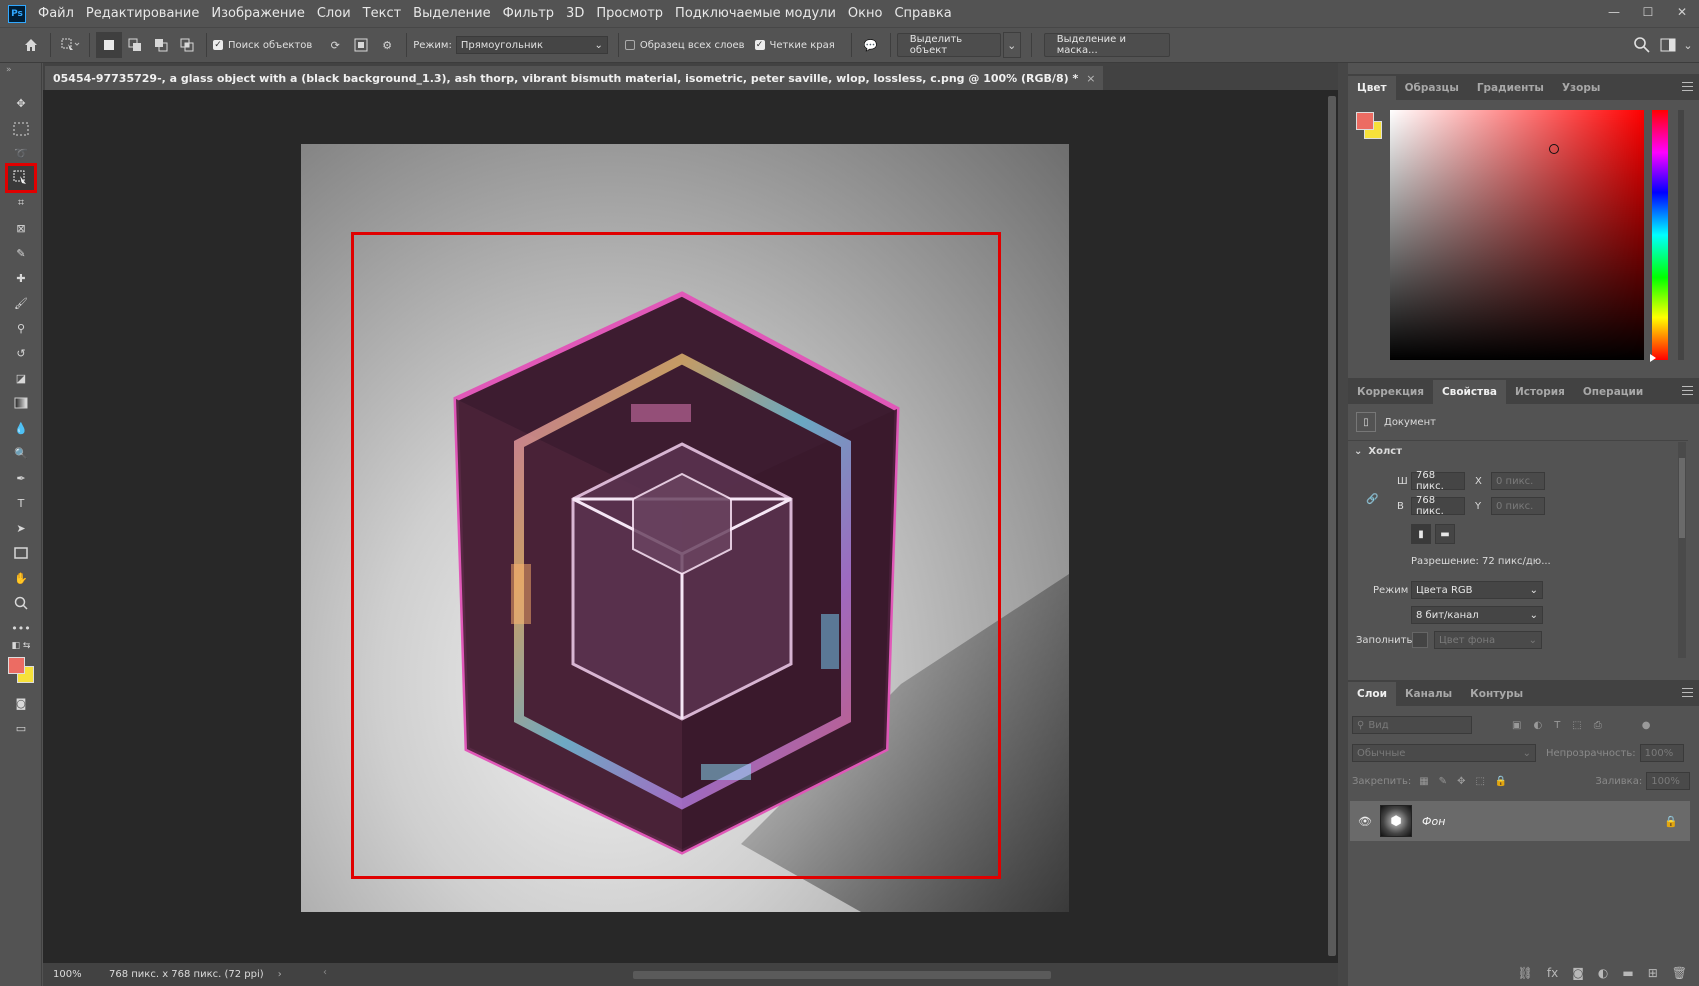  I want to click on x-input: 0 пикс., so click(1518, 481).